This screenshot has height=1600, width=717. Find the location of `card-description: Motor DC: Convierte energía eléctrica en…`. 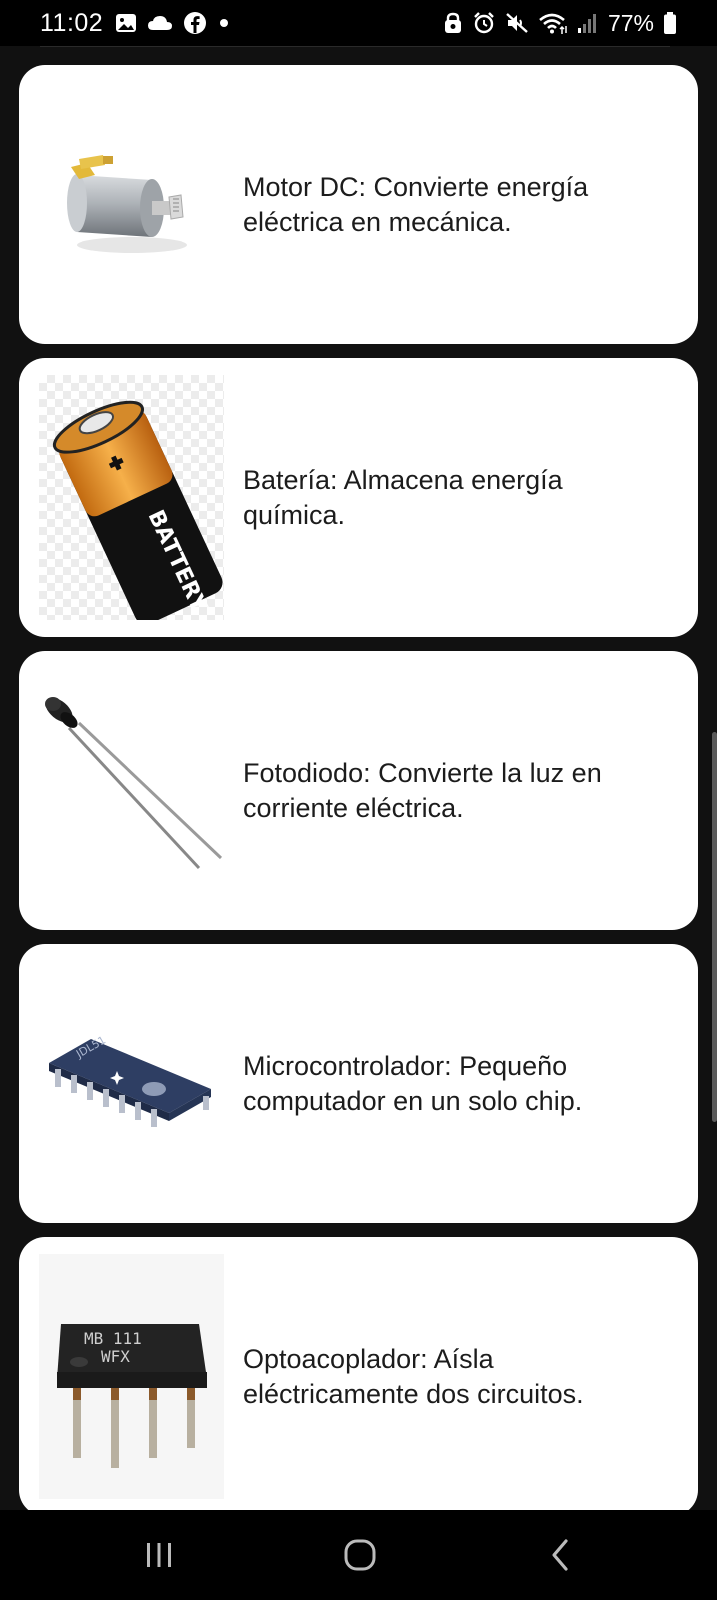

card-description: Motor DC: Convierte energía eléctrica en… is located at coordinates (416, 204).